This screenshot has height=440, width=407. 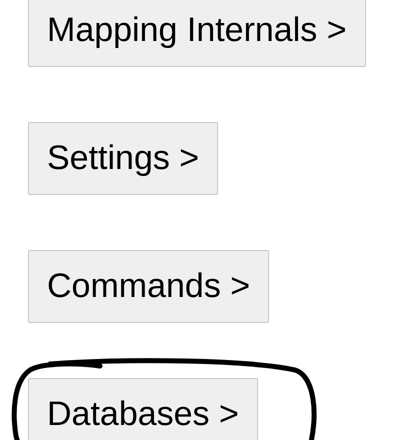 What do you see at coordinates (123, 158) in the screenshot?
I see `menu-button: Settings >` at bounding box center [123, 158].